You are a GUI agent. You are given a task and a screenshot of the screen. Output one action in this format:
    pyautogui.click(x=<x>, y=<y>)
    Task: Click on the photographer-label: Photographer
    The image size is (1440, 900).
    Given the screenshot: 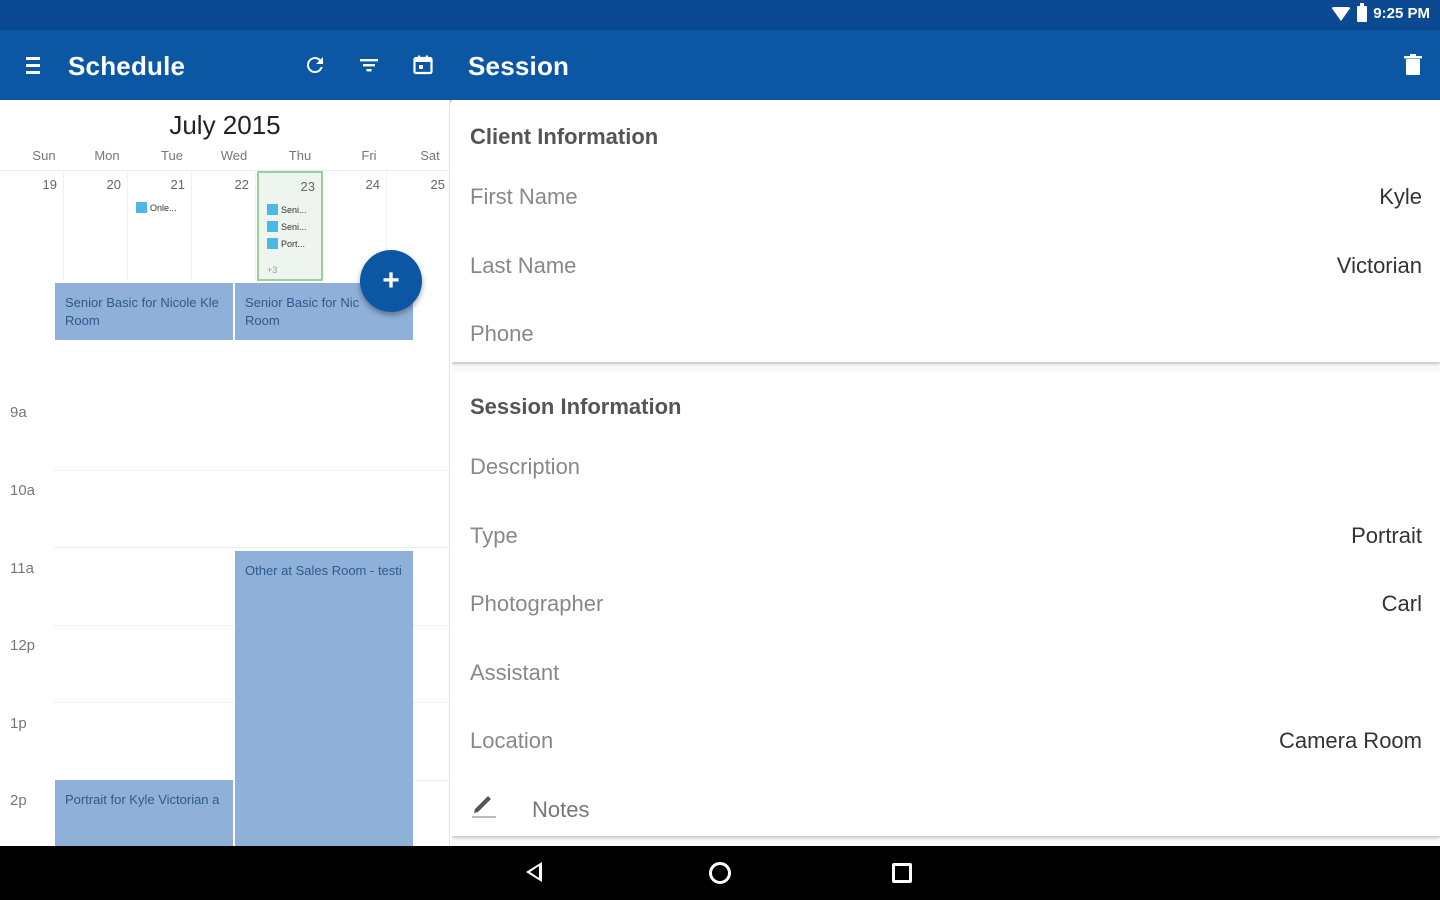 What is the action you would take?
    pyautogui.click(x=537, y=603)
    